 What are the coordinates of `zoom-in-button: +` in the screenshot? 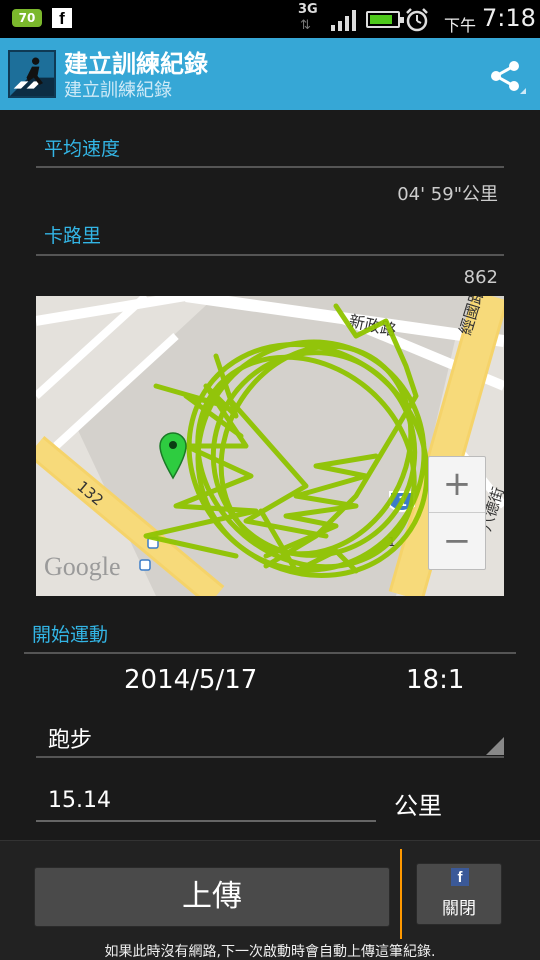 It's located at (457, 485).